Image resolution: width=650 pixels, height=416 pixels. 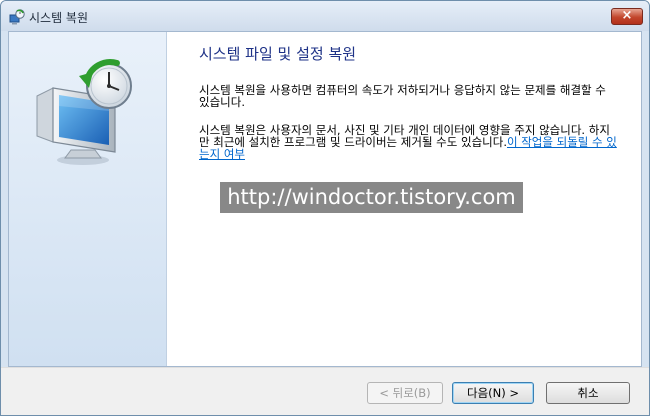 I want to click on button-bar: < 뒤로(B) 다음(N) > 취소, so click(x=325, y=391).